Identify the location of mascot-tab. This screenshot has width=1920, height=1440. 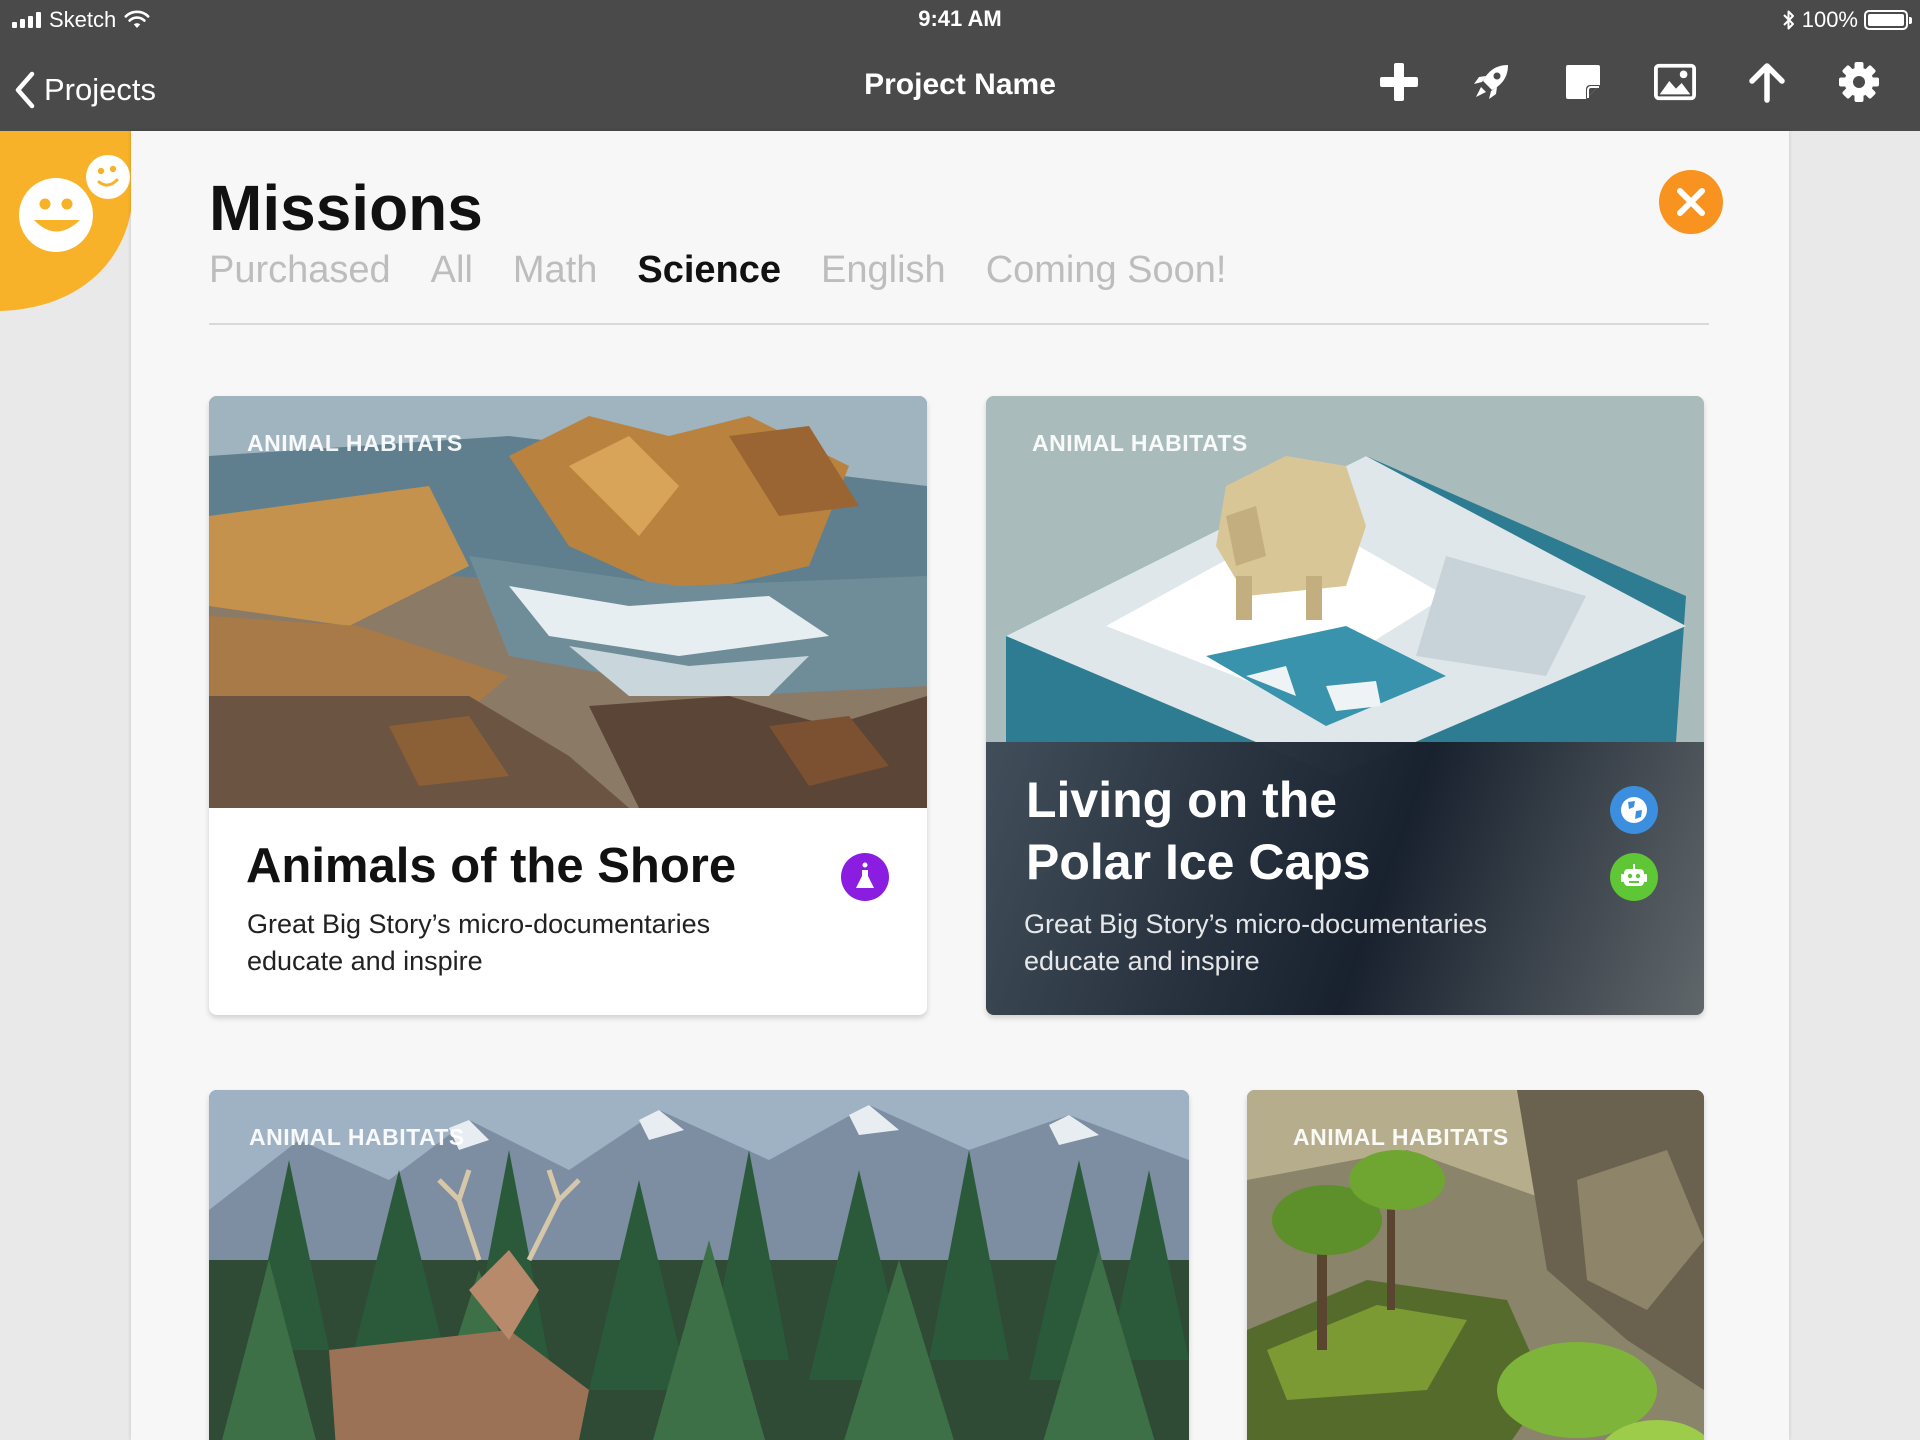
(65, 221).